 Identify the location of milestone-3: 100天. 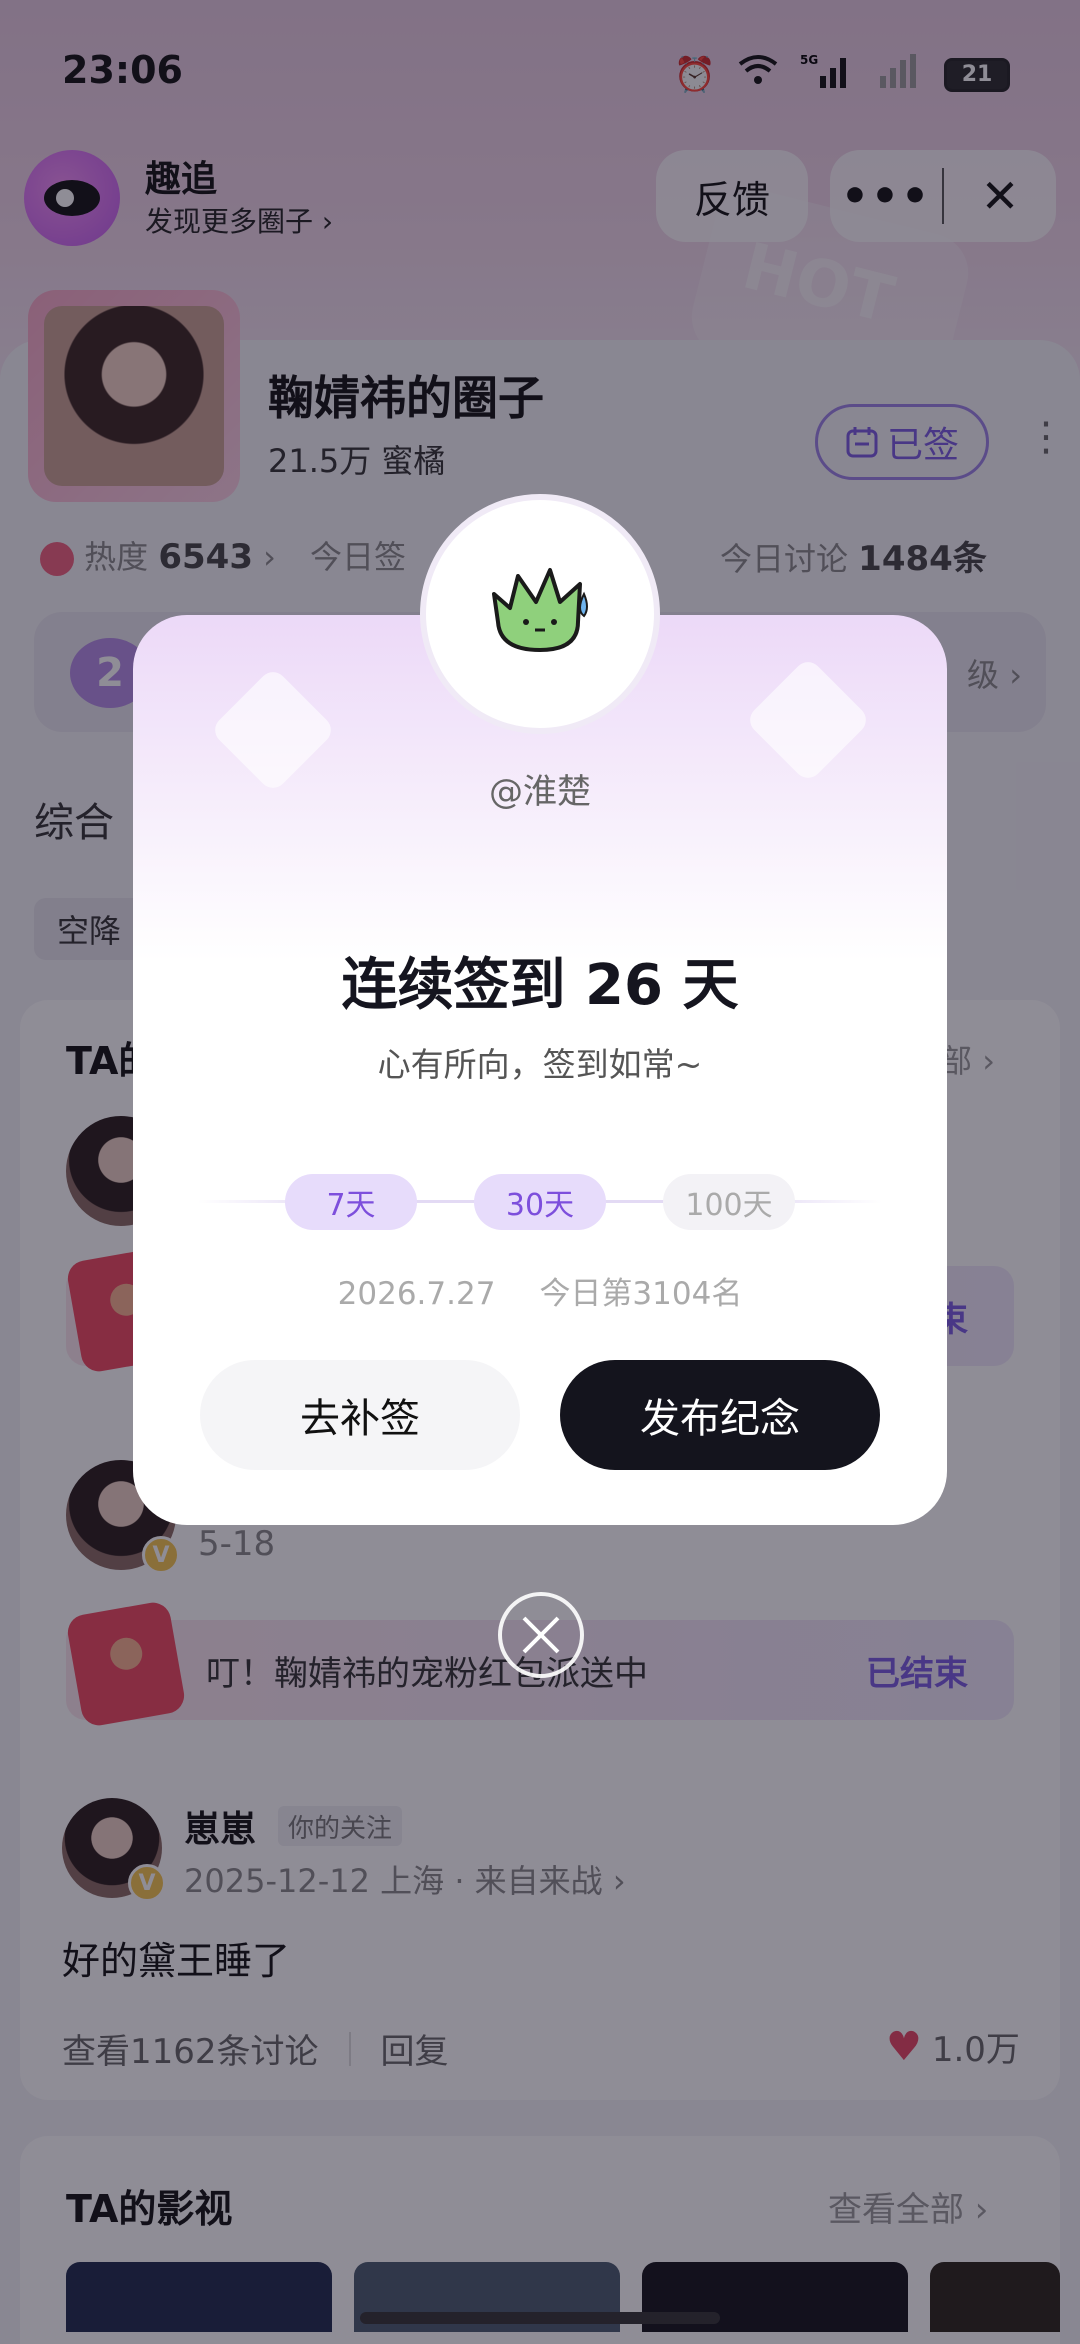
(729, 1202).